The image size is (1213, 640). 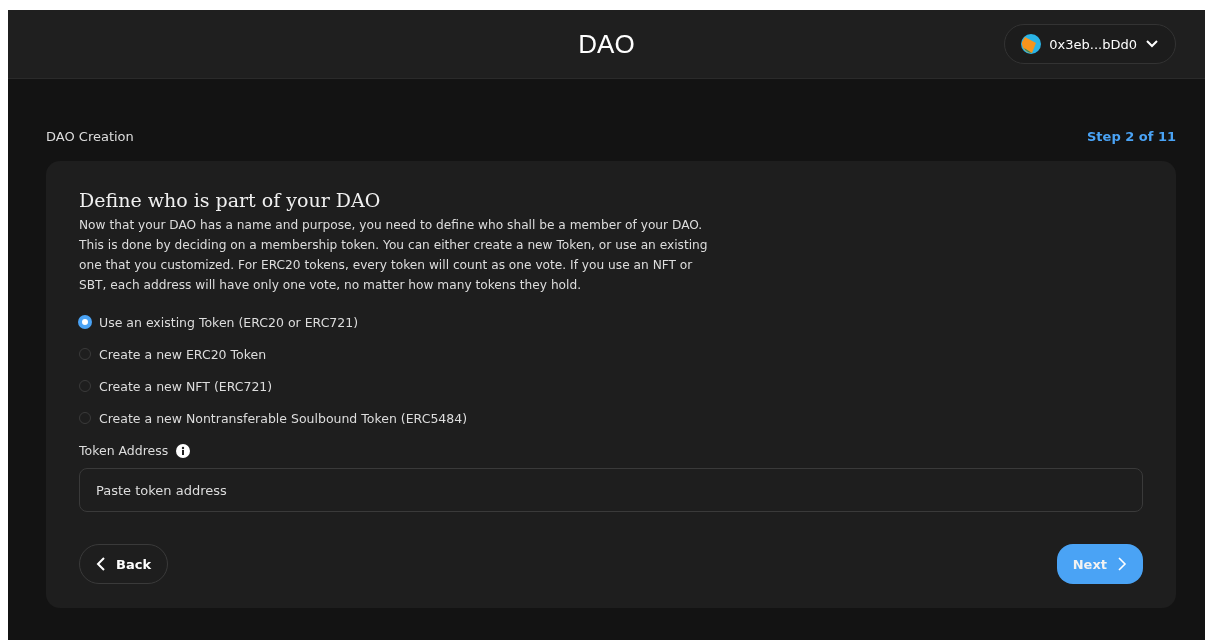 What do you see at coordinates (101, 564) in the screenshot?
I see `chevron-left-icon` at bounding box center [101, 564].